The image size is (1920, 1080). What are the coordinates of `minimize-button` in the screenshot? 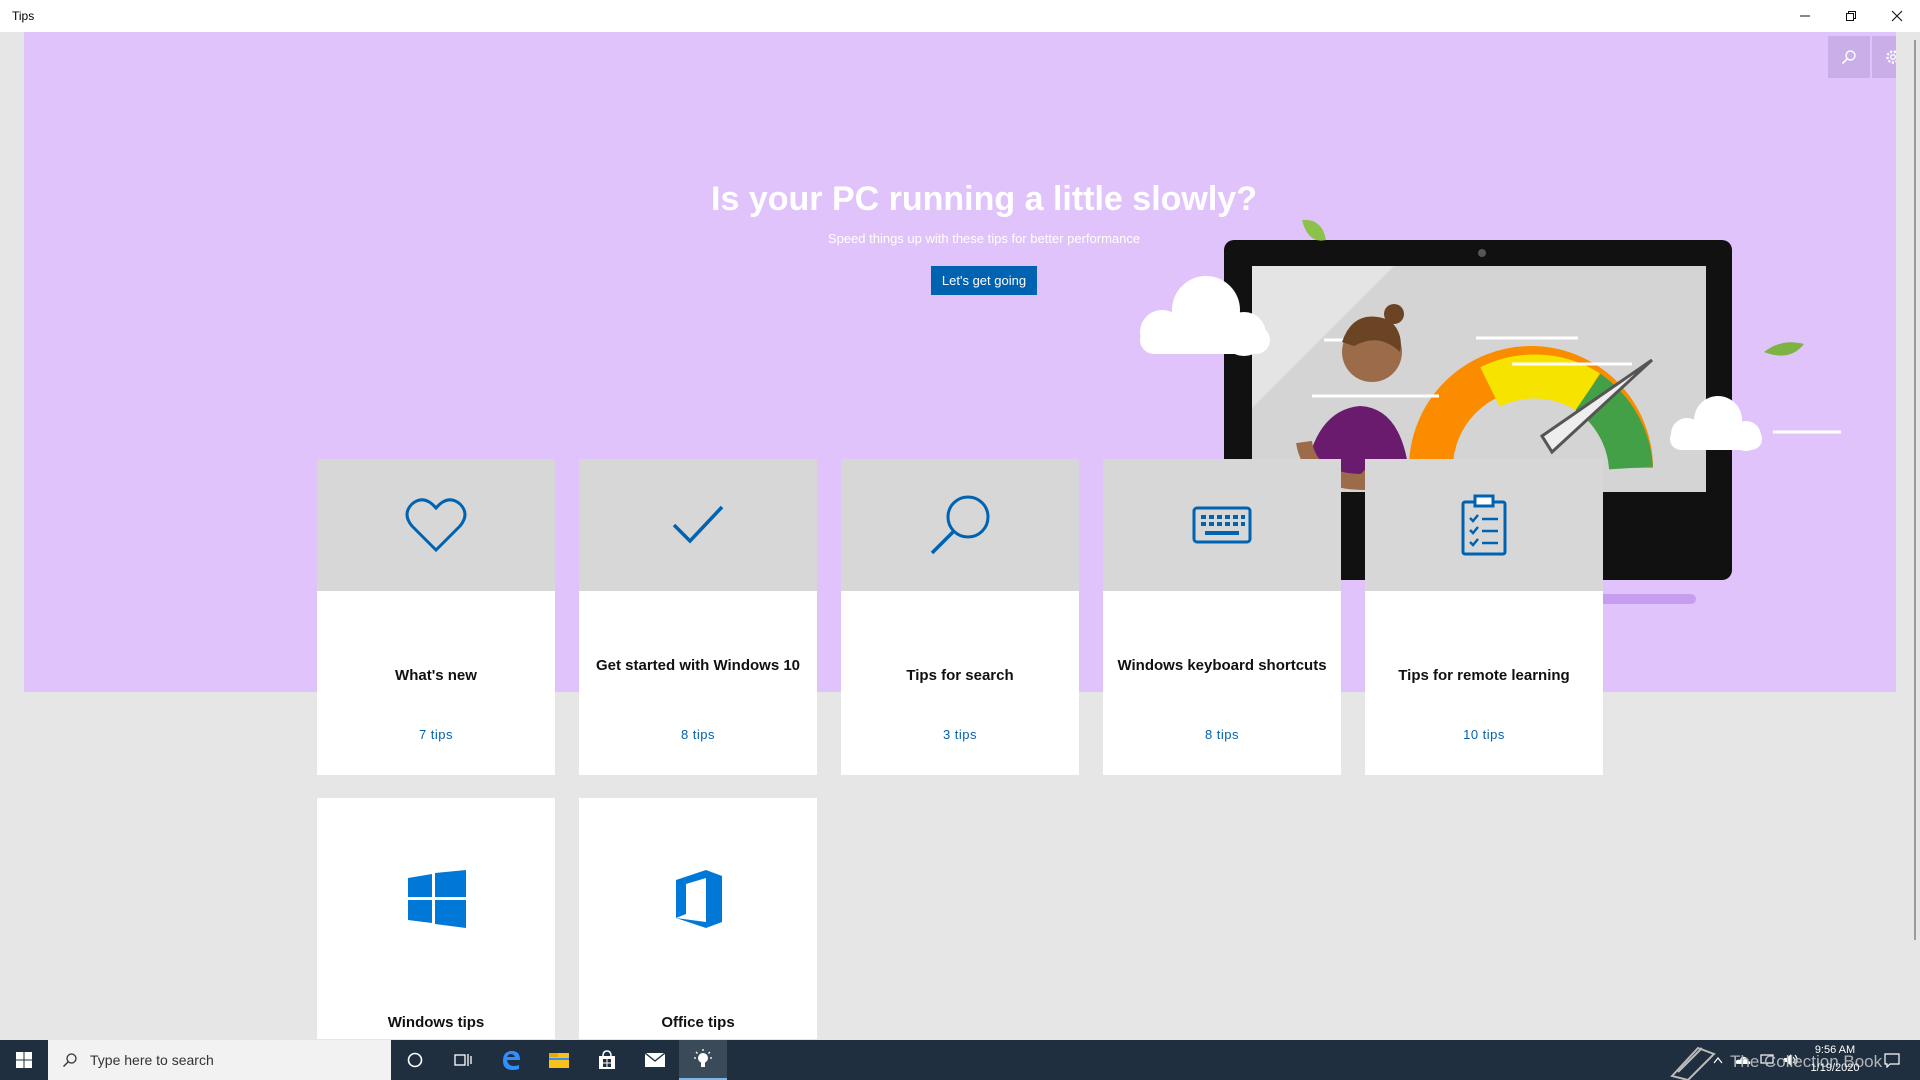 It's located at (1805, 16).